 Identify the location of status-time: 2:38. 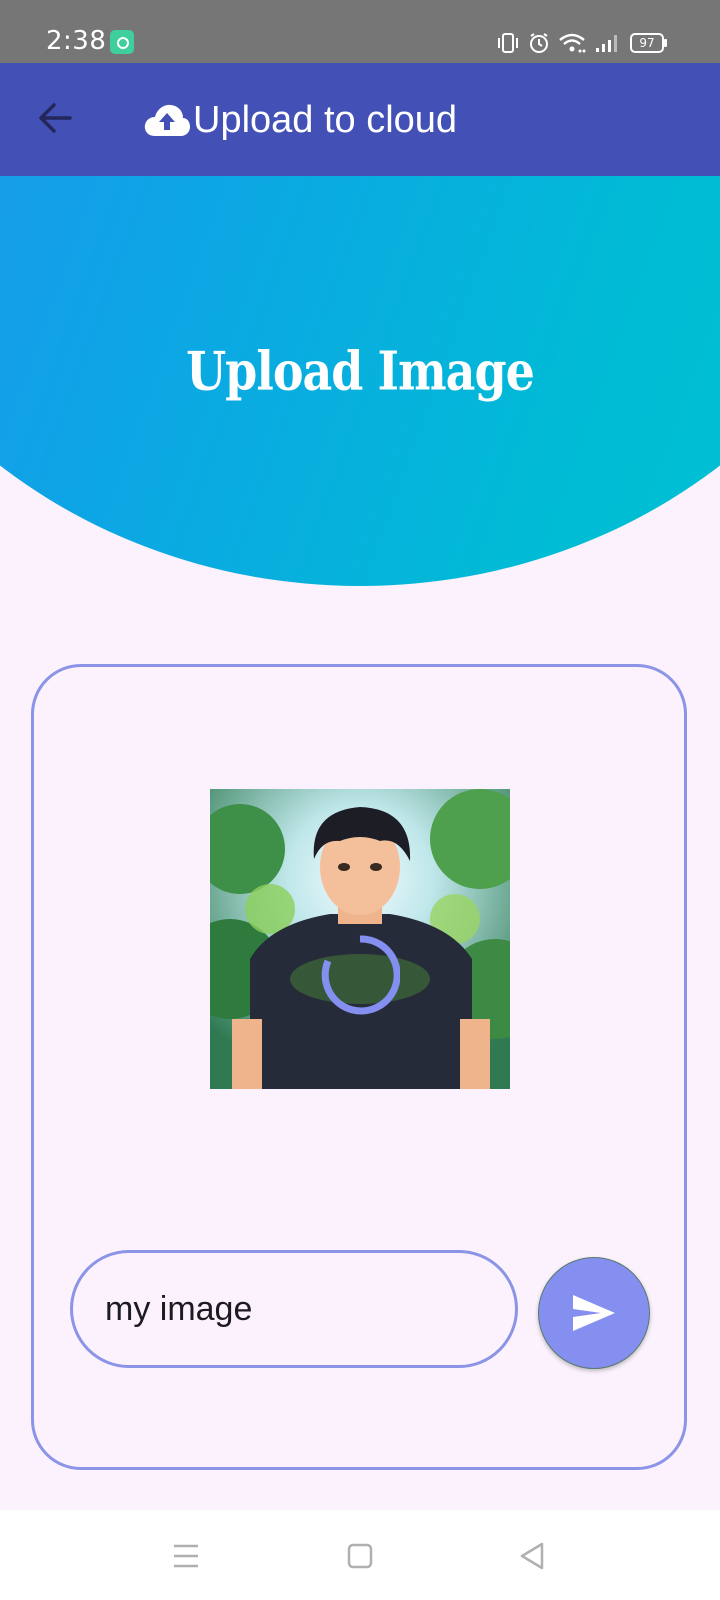
(76, 41).